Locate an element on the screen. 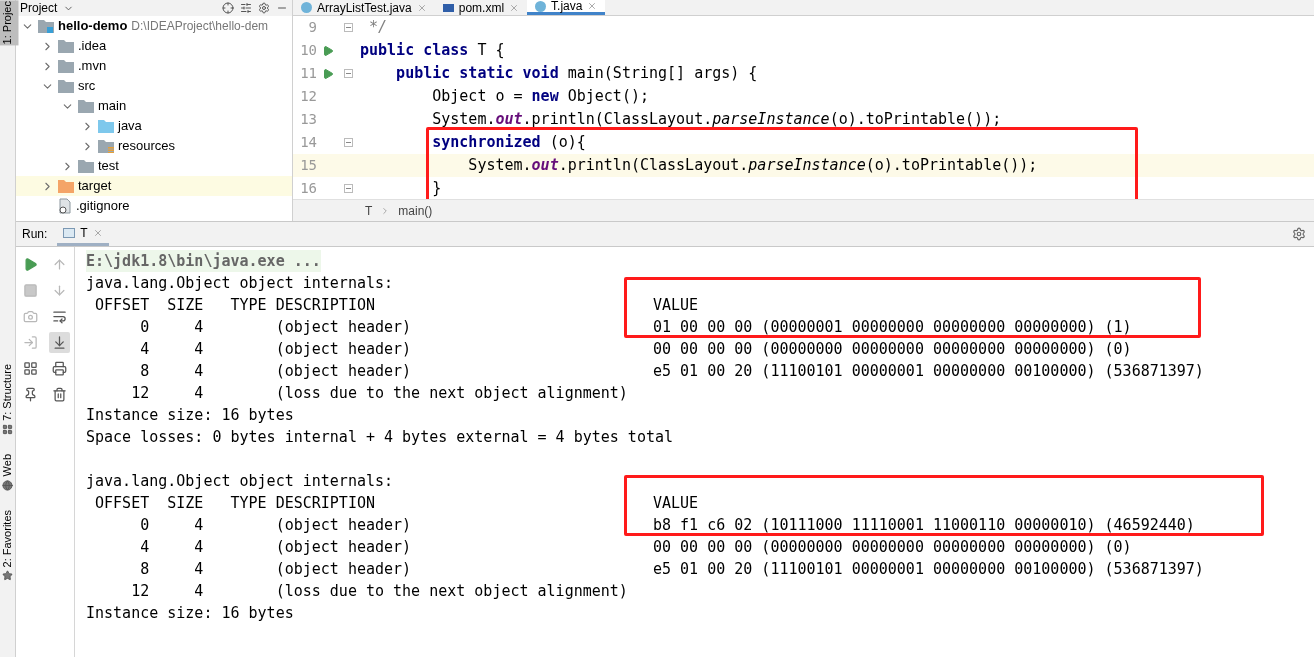 This screenshot has height=657, width=1314. line-number: 13 is located at coordinates (308, 119).